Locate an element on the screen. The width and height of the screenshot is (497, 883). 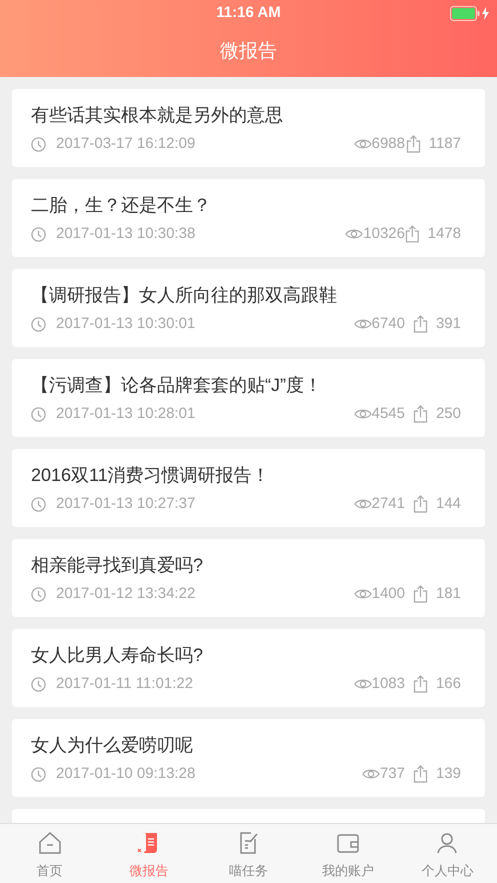
report-title: 女人为什么爱唠叨呢 is located at coordinates (112, 745).